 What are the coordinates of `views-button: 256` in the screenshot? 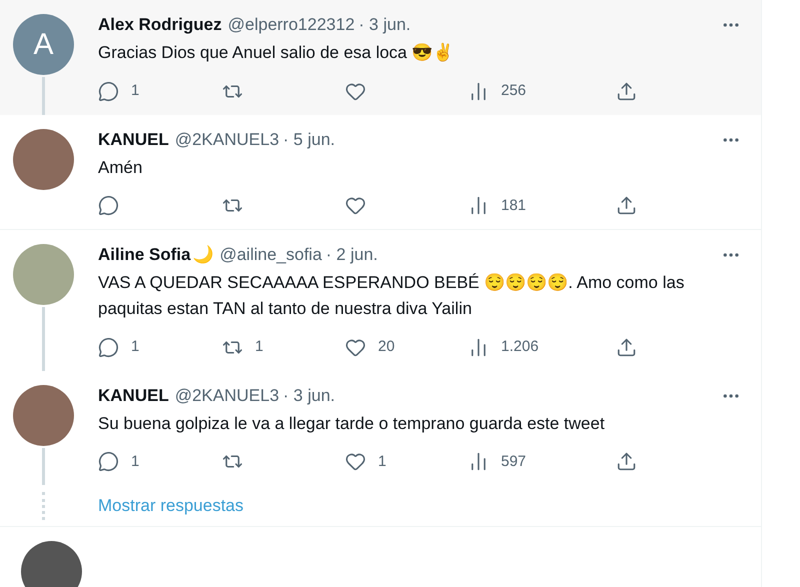 It's located at (542, 91).